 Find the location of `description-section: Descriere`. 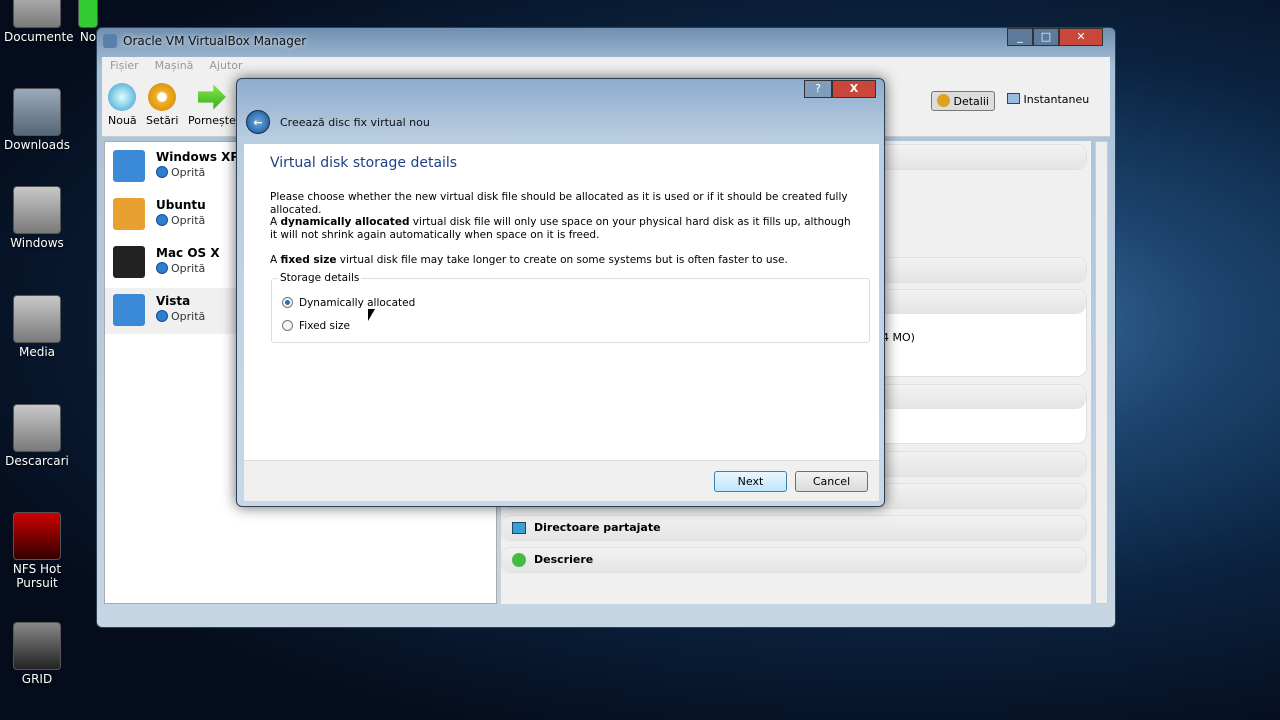

description-section: Descriere is located at coordinates (794, 560).